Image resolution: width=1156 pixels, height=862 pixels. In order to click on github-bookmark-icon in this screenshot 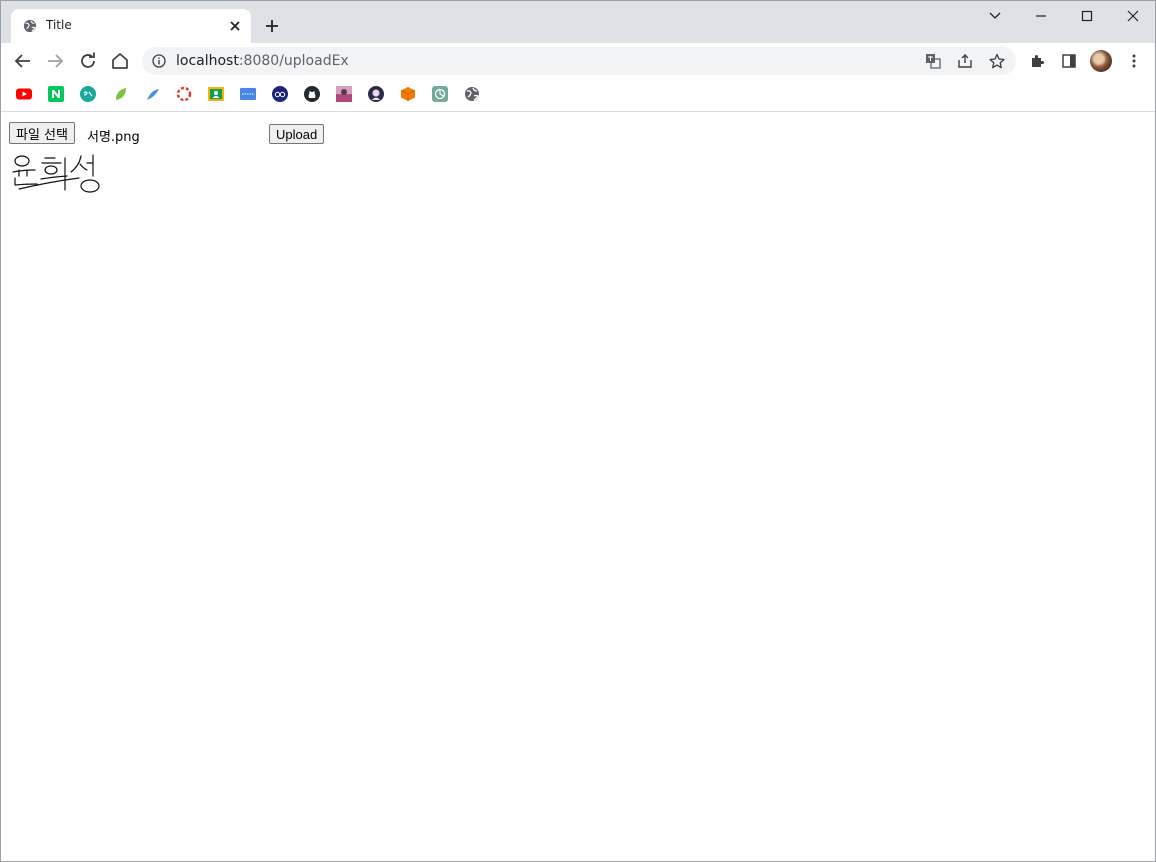, I will do `click(312, 94)`.